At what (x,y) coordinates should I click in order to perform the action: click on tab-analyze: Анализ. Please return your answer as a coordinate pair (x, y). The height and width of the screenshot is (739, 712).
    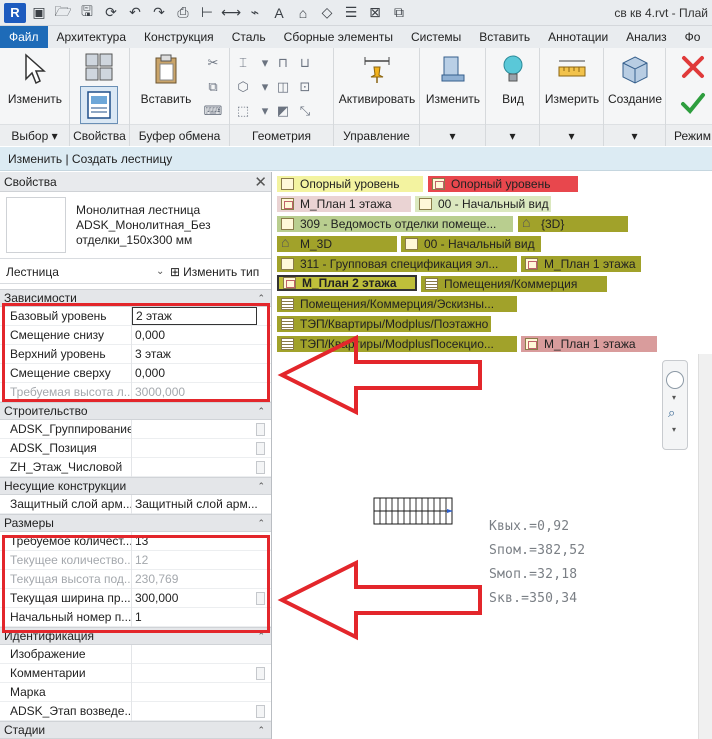
    Looking at the image, I should click on (646, 37).